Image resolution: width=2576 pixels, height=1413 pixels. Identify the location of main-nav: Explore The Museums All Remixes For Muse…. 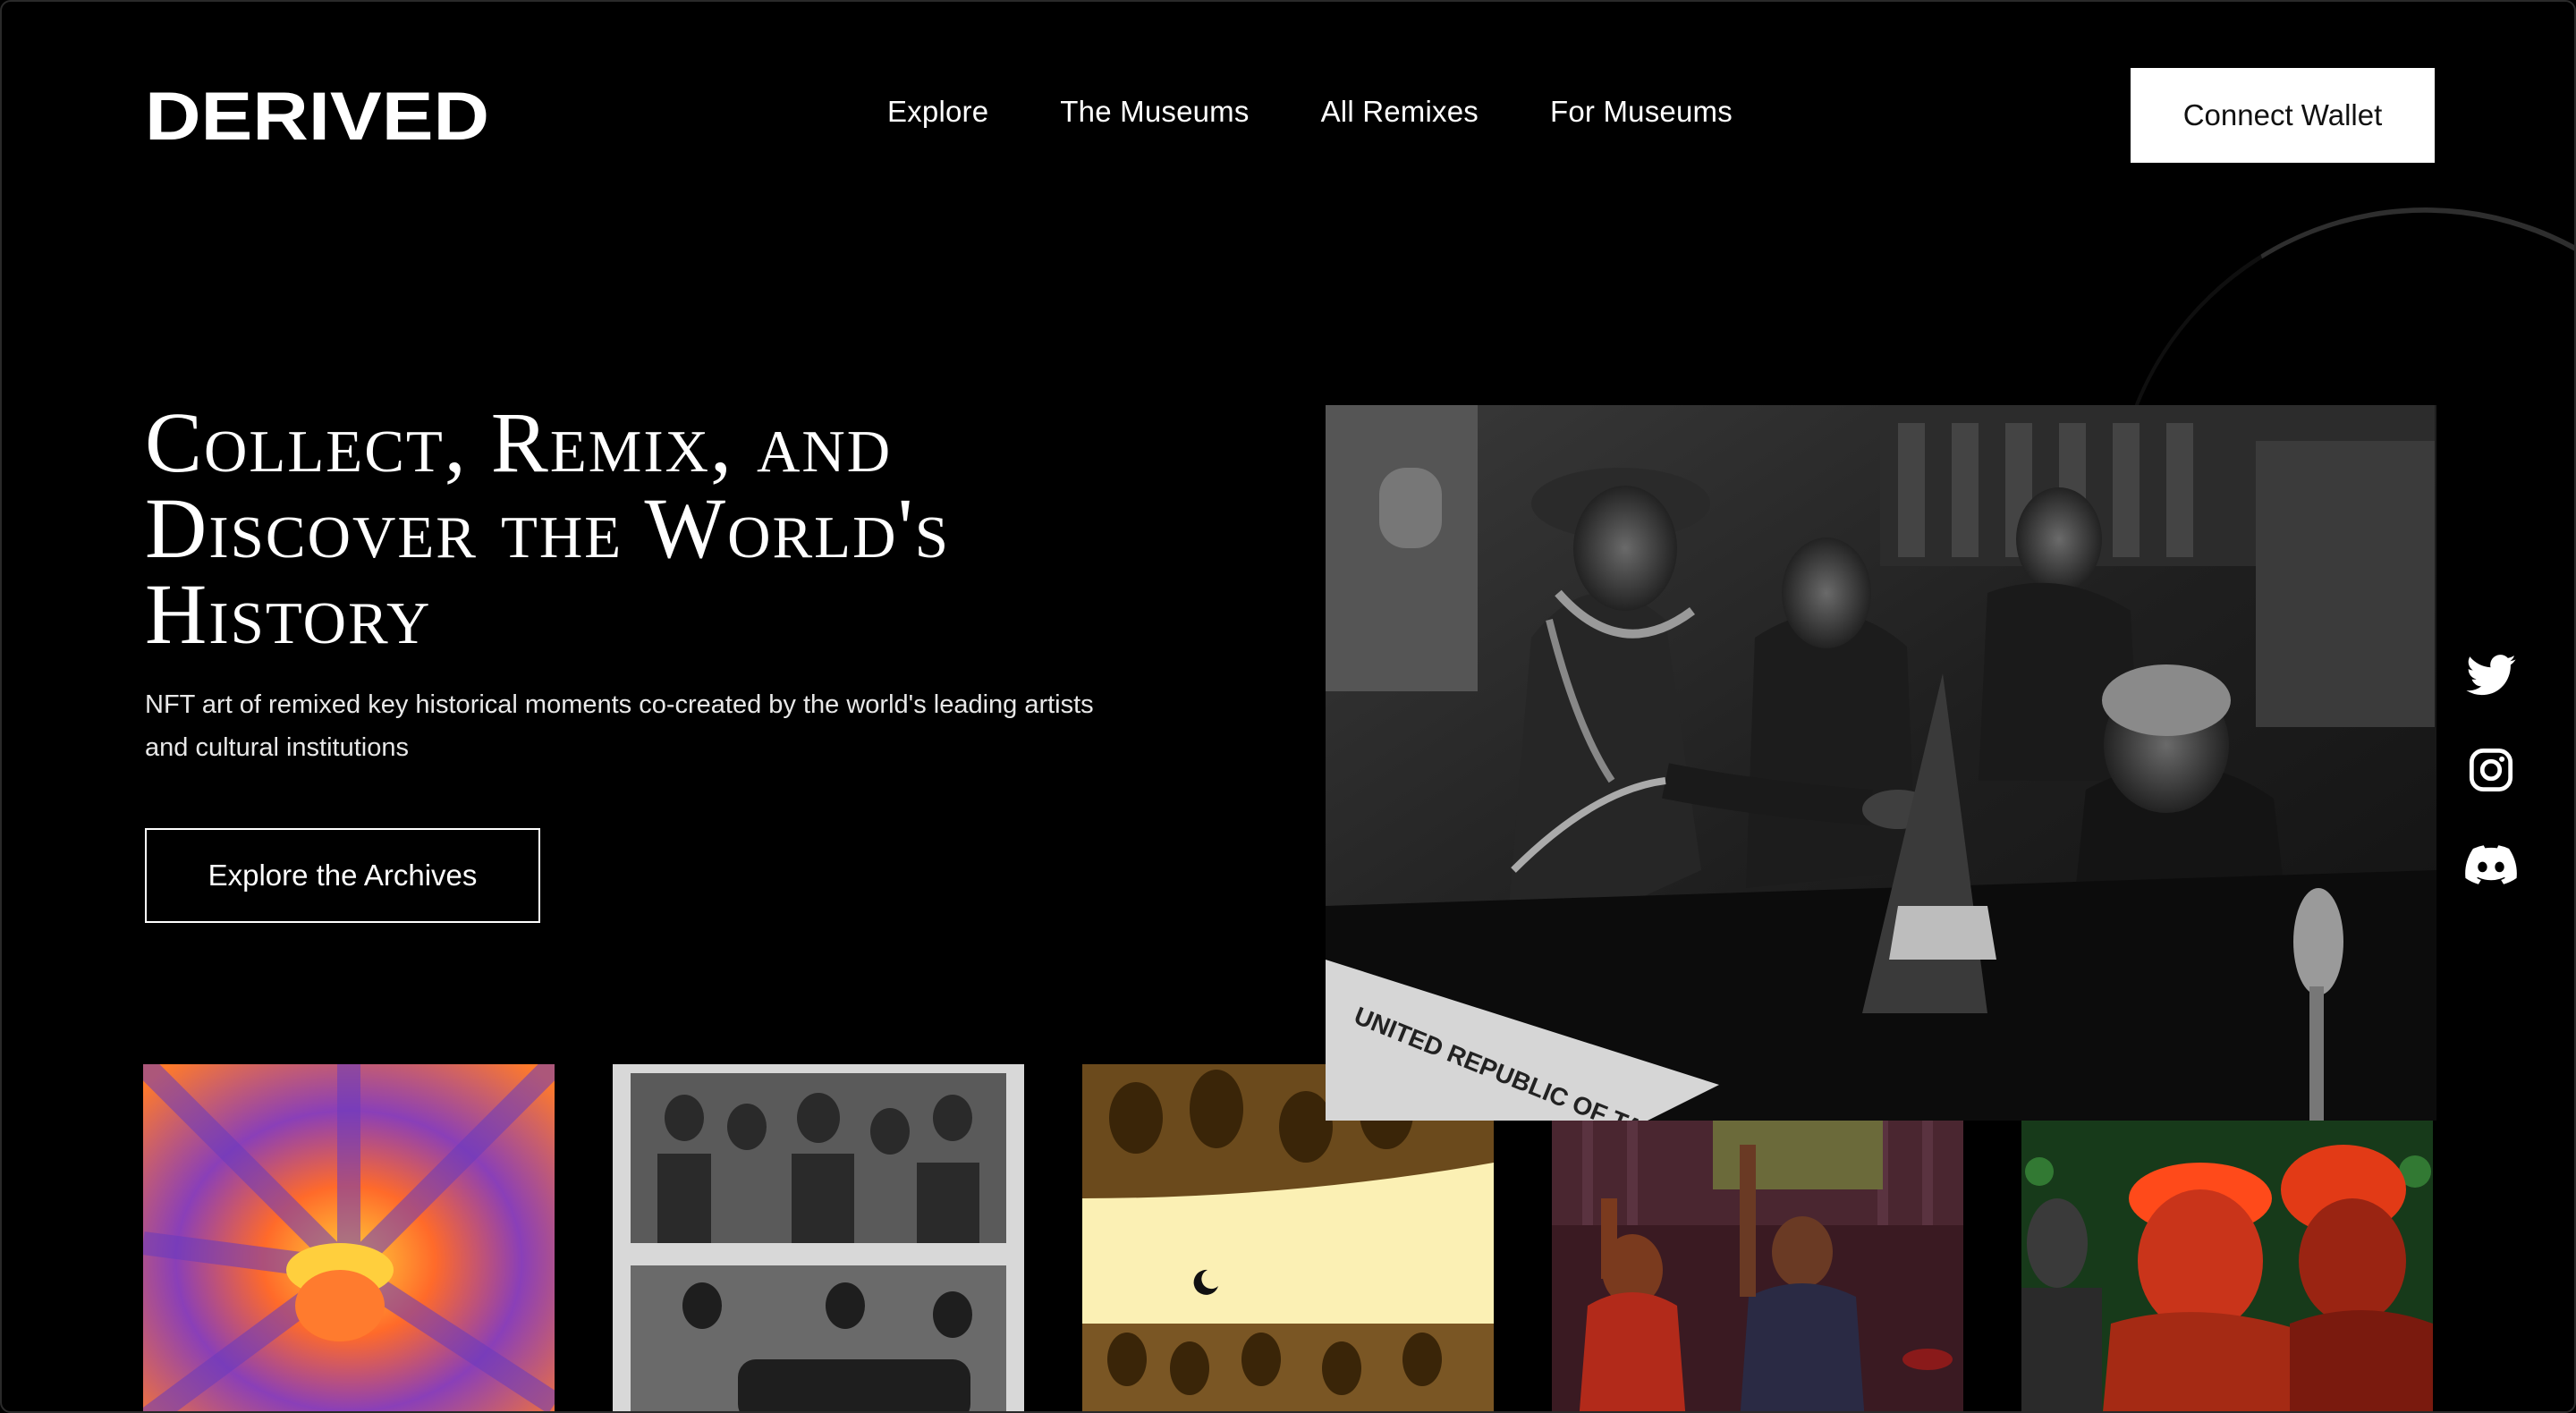
(1310, 112).